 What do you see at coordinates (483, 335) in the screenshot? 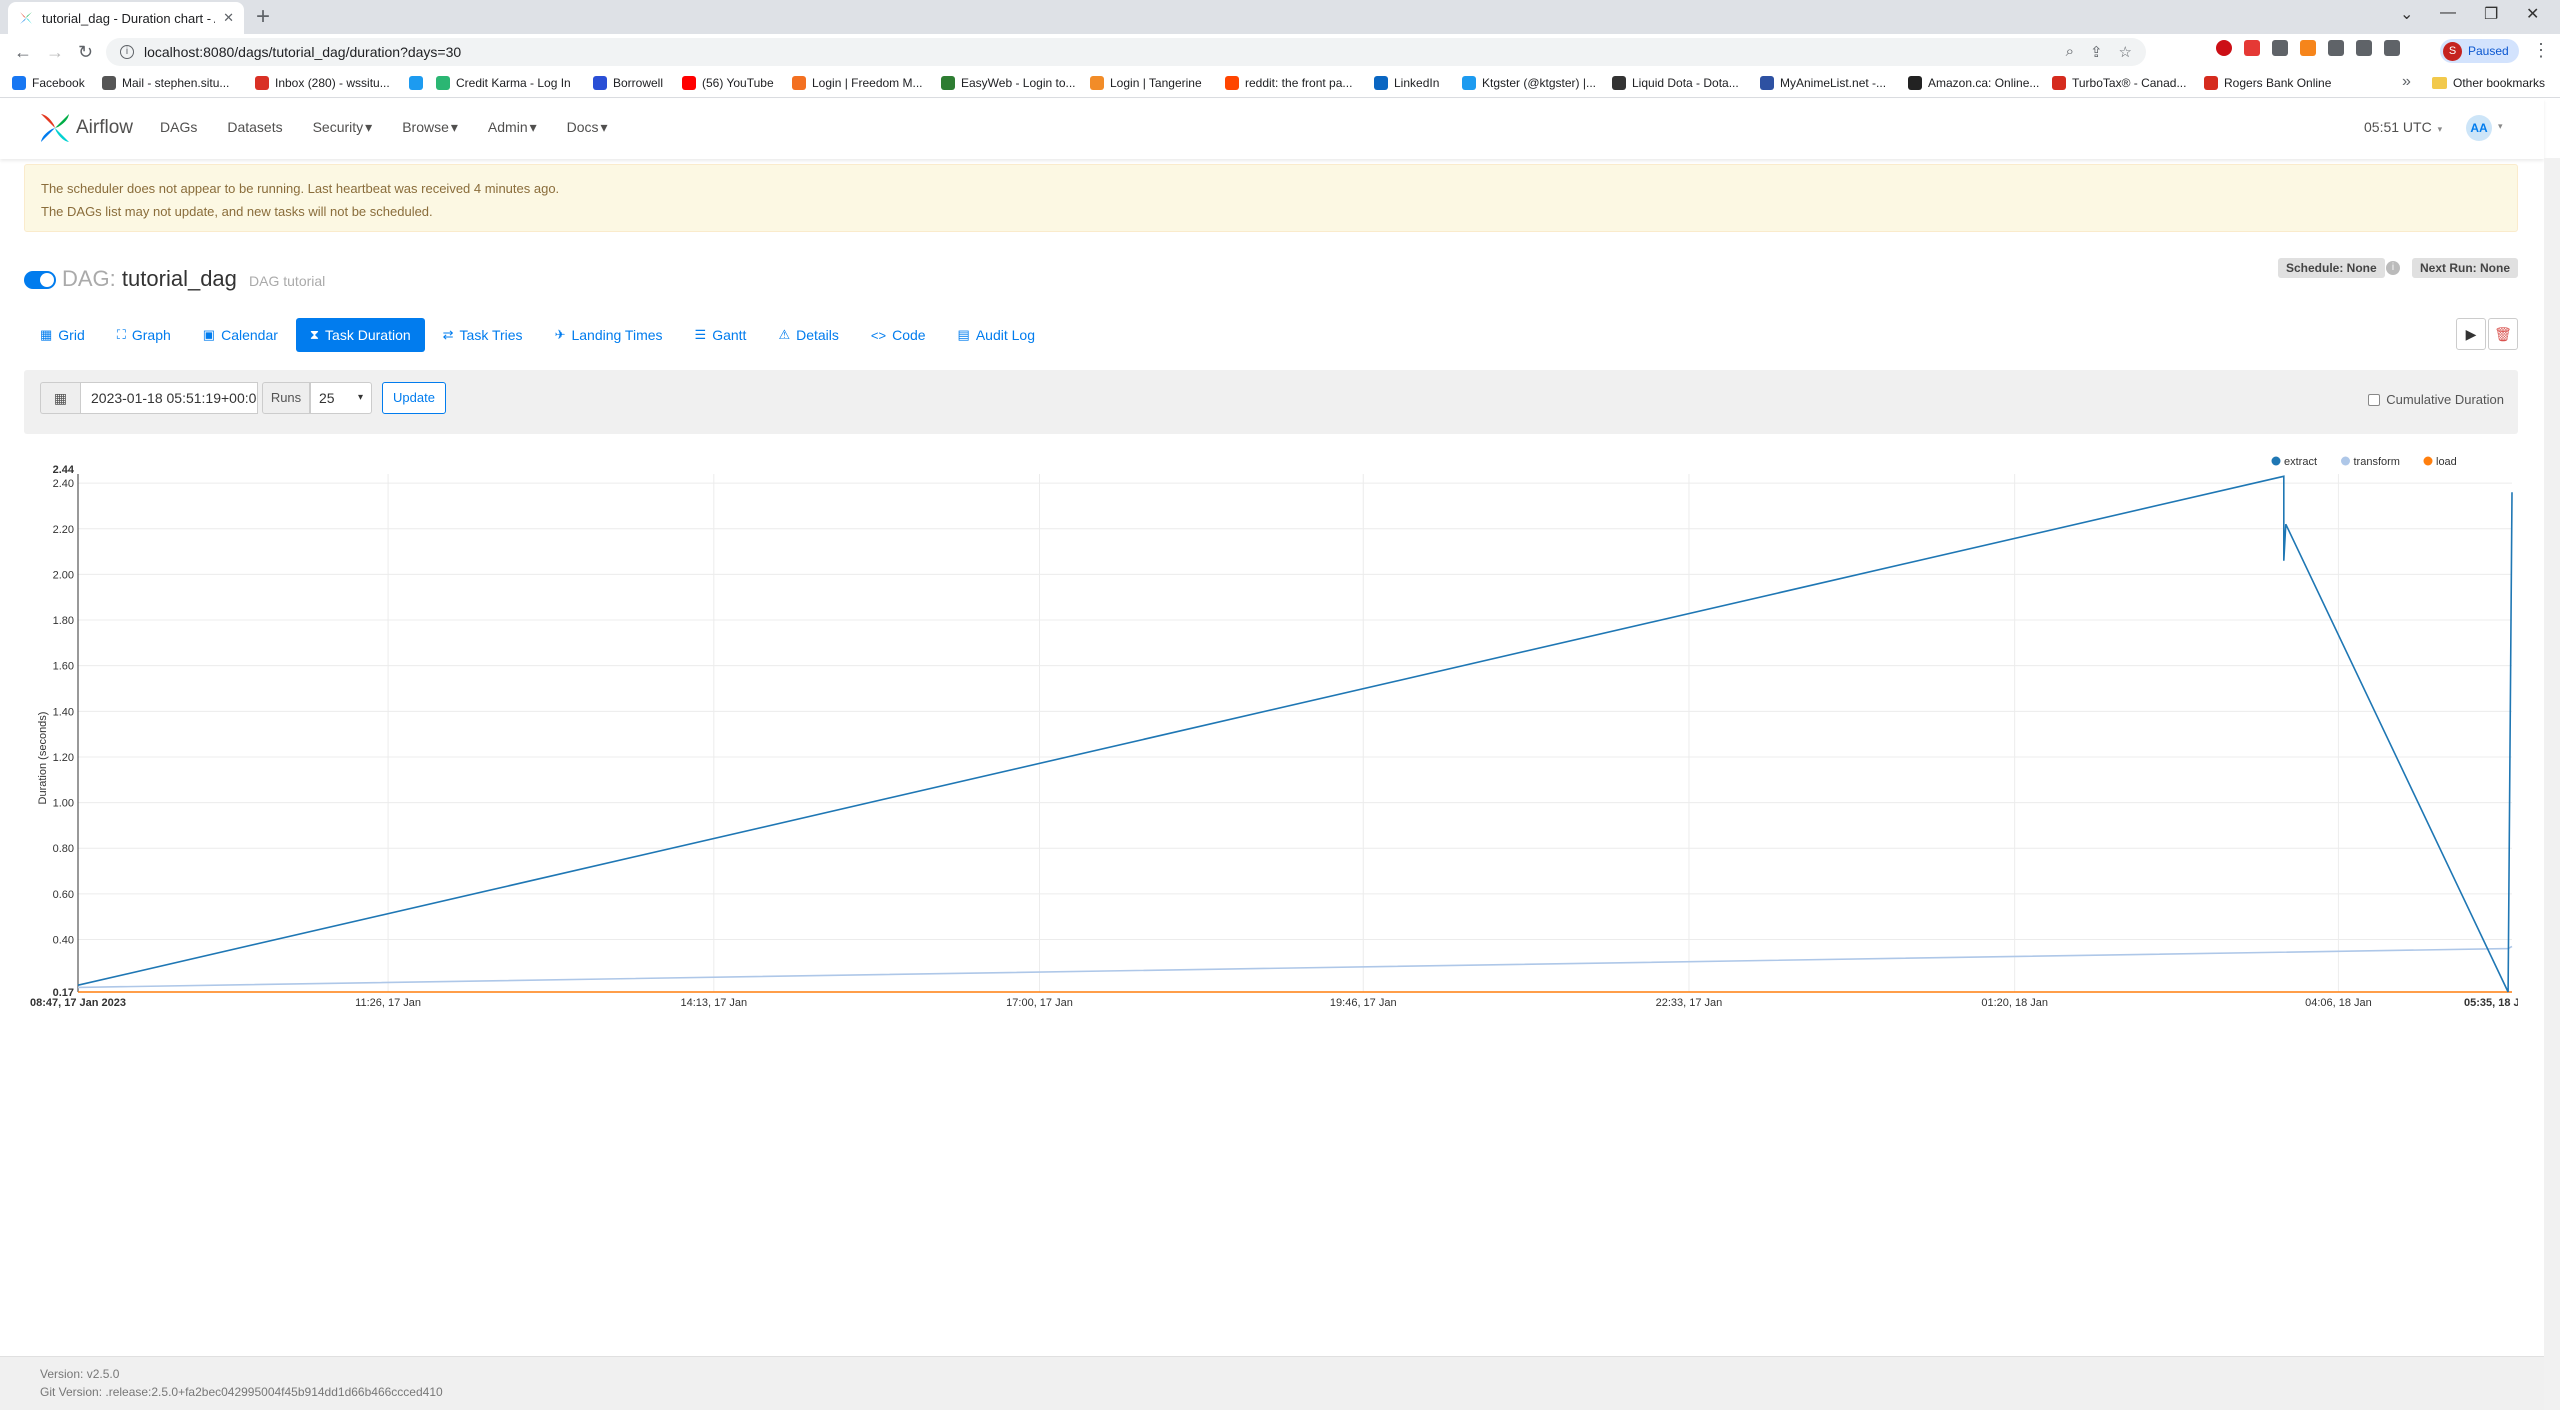
I see `tab-task-tries: ⇄ Task Tries` at bounding box center [483, 335].